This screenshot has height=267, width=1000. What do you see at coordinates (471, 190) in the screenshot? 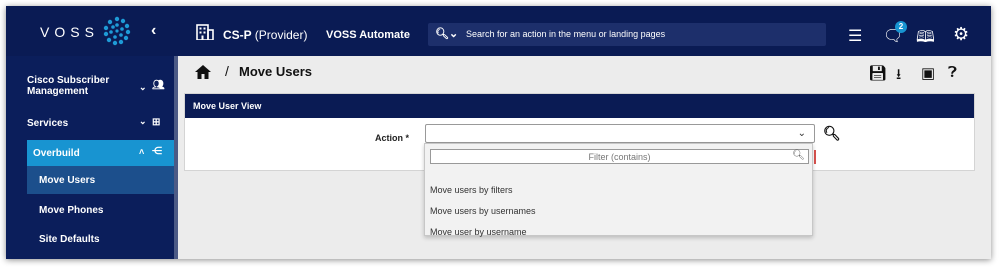
I see `dropdown-option: Move users by filters` at bounding box center [471, 190].